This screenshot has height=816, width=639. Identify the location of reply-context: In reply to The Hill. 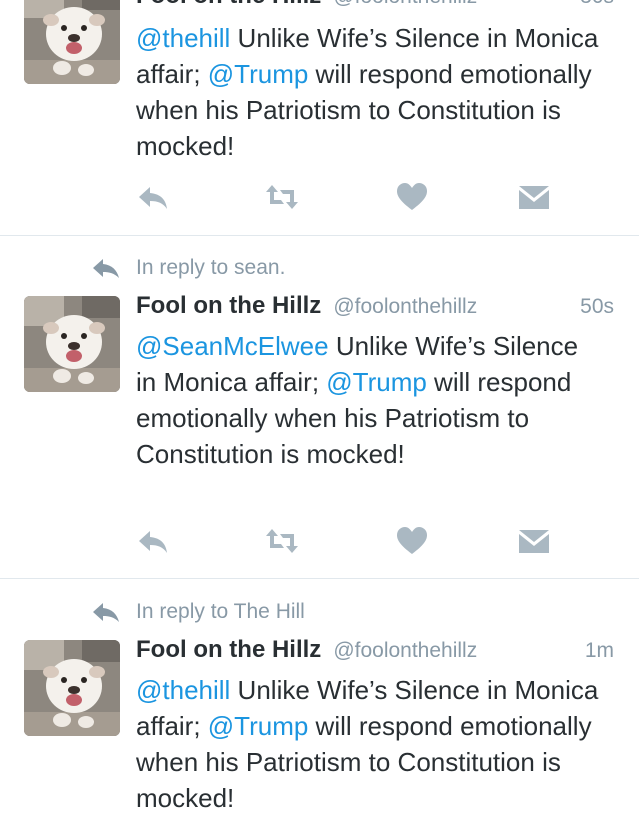
(198, 612).